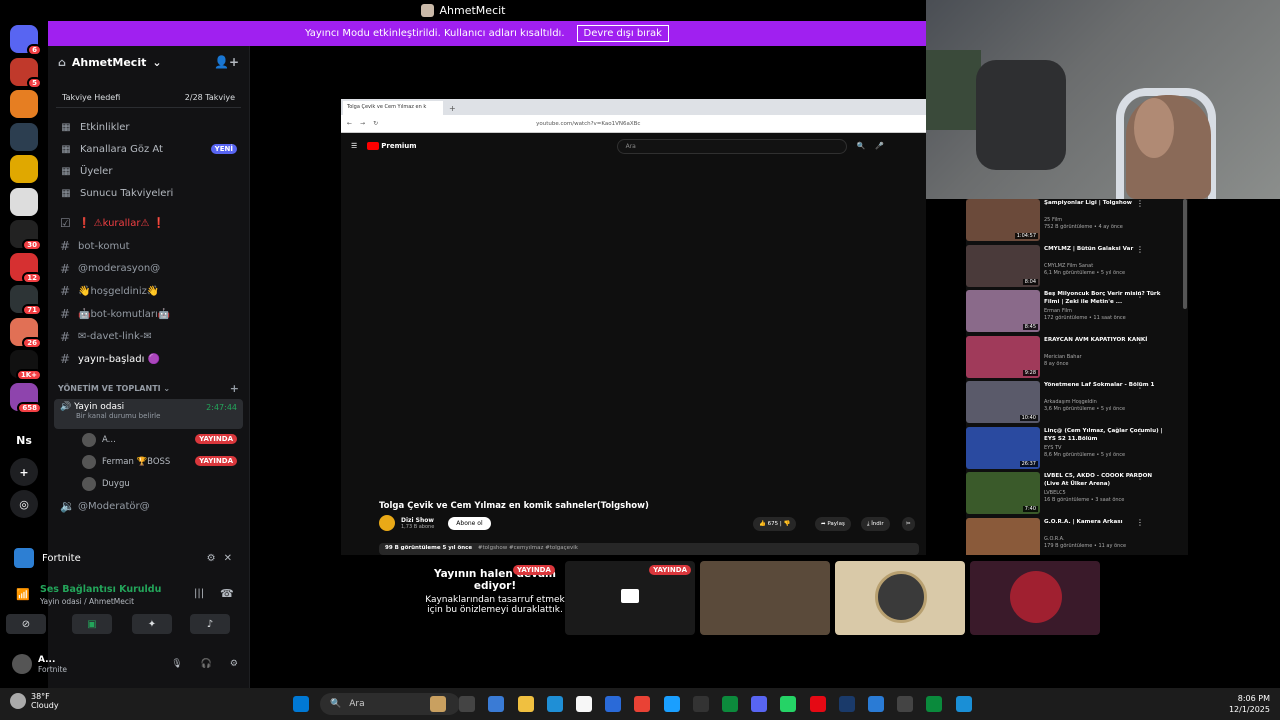 The width and height of the screenshot is (1280, 720). Describe the element at coordinates (22, 664) in the screenshot. I see `avatar` at that location.